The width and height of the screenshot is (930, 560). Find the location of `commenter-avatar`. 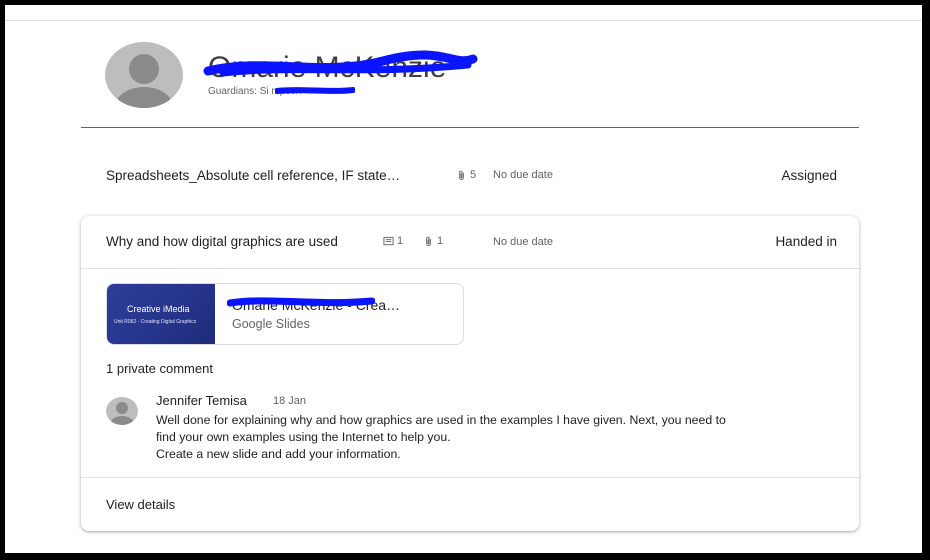

commenter-avatar is located at coordinates (122, 411).